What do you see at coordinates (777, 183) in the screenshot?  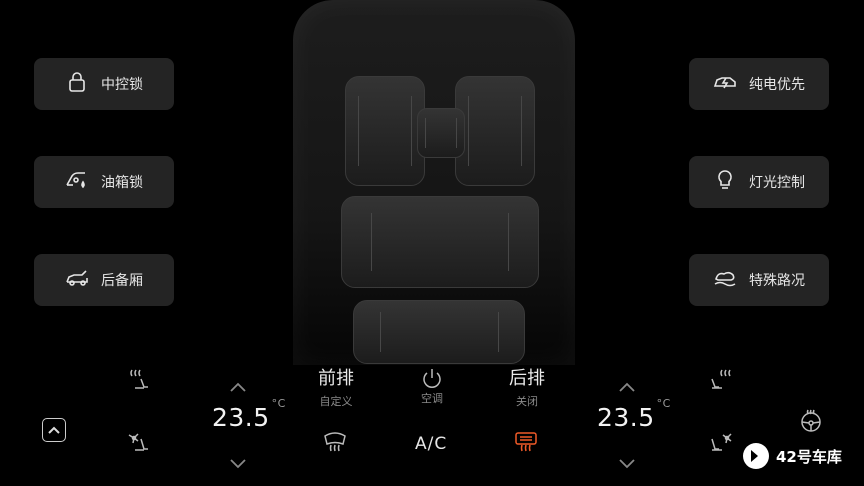 I see `light-control-label: 灯光控制` at bounding box center [777, 183].